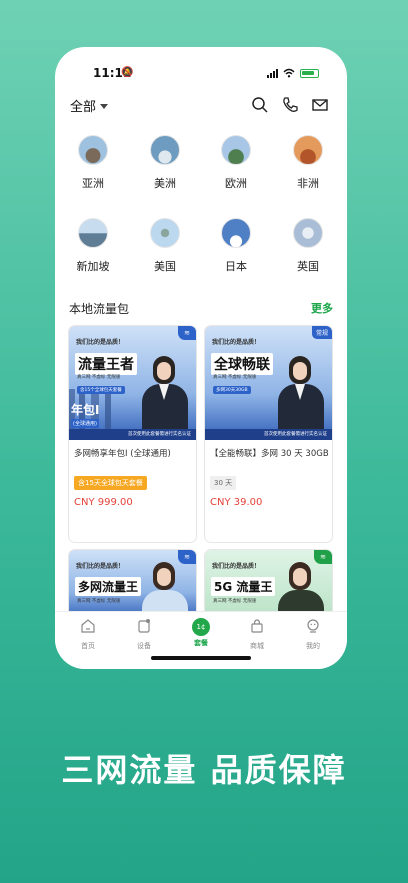 This screenshot has height=883, width=408. What do you see at coordinates (88, 634) in the screenshot?
I see `tab-home: 首页` at bounding box center [88, 634].